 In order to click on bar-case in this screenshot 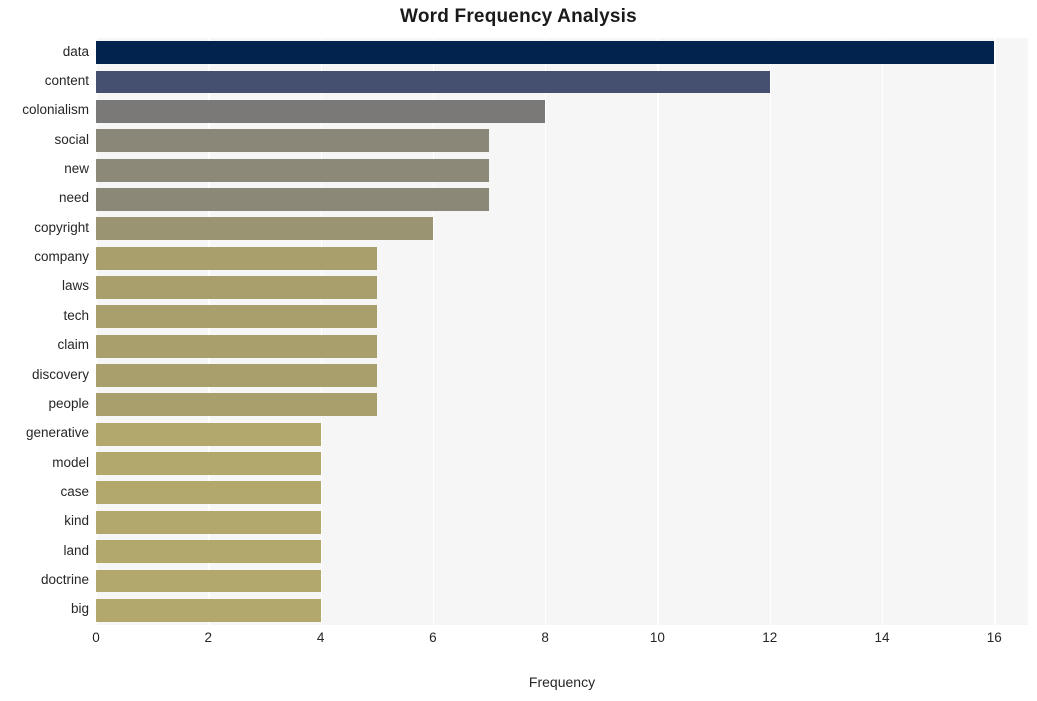, I will do `click(208, 493)`.